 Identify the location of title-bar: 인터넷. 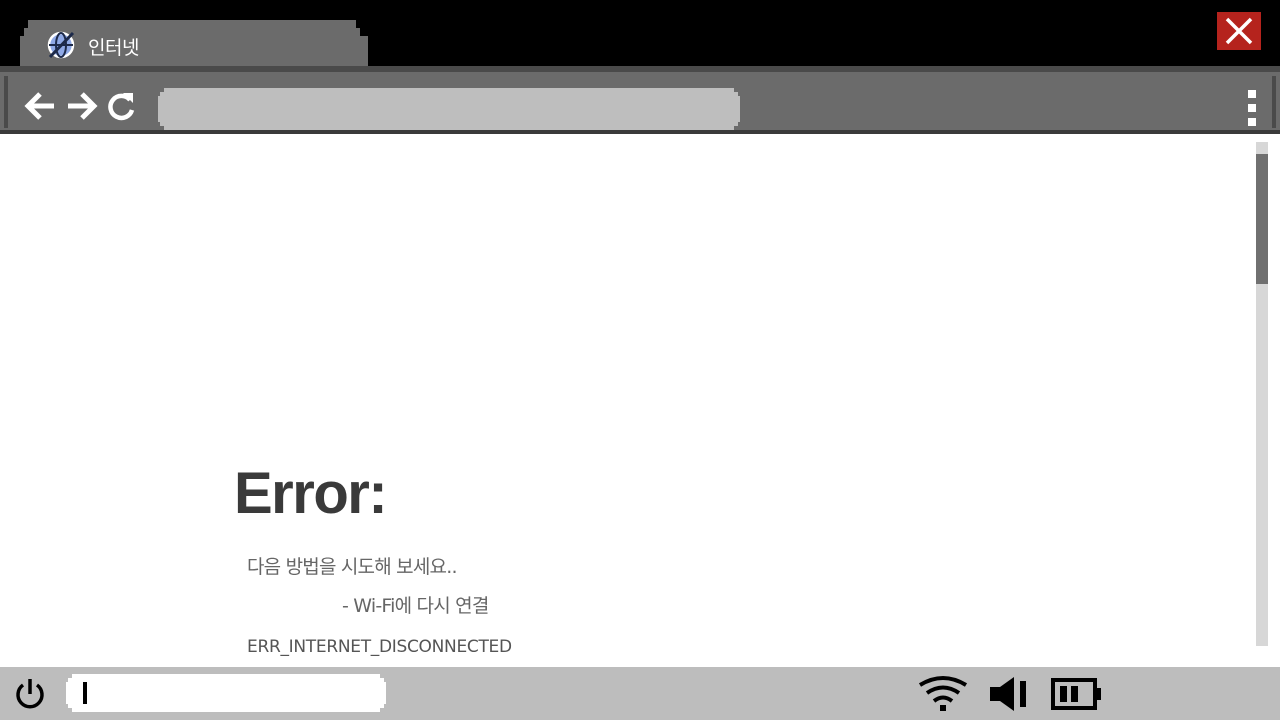
(640, 34).